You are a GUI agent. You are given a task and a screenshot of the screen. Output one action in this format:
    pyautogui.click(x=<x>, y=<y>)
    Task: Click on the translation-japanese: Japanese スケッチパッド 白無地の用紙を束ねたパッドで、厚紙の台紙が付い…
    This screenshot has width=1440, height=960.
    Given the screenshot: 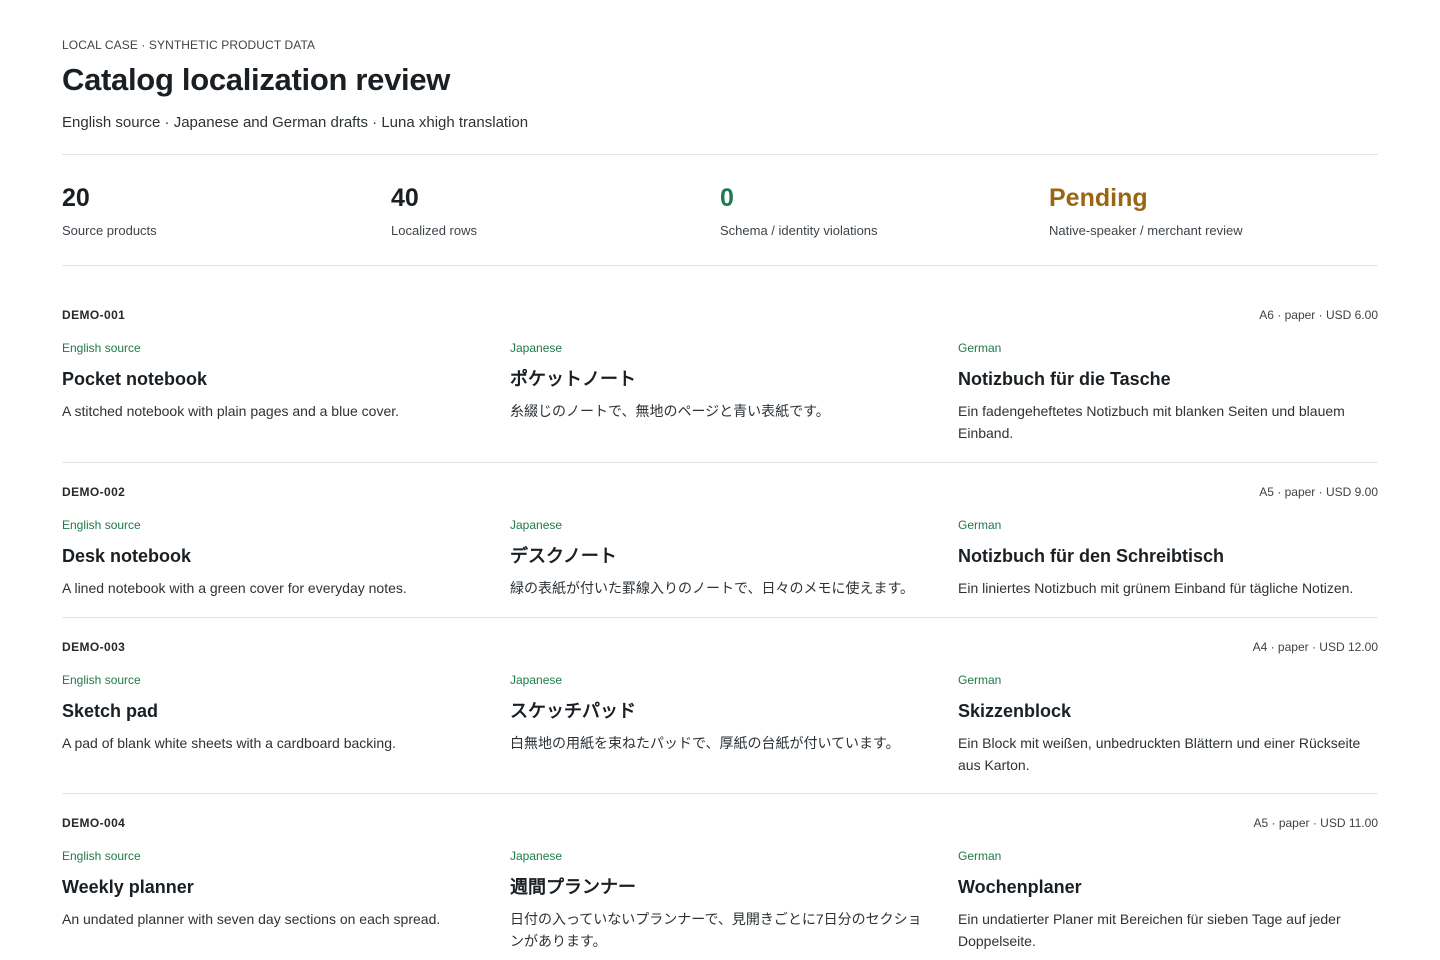 What is the action you would take?
    pyautogui.click(x=720, y=713)
    